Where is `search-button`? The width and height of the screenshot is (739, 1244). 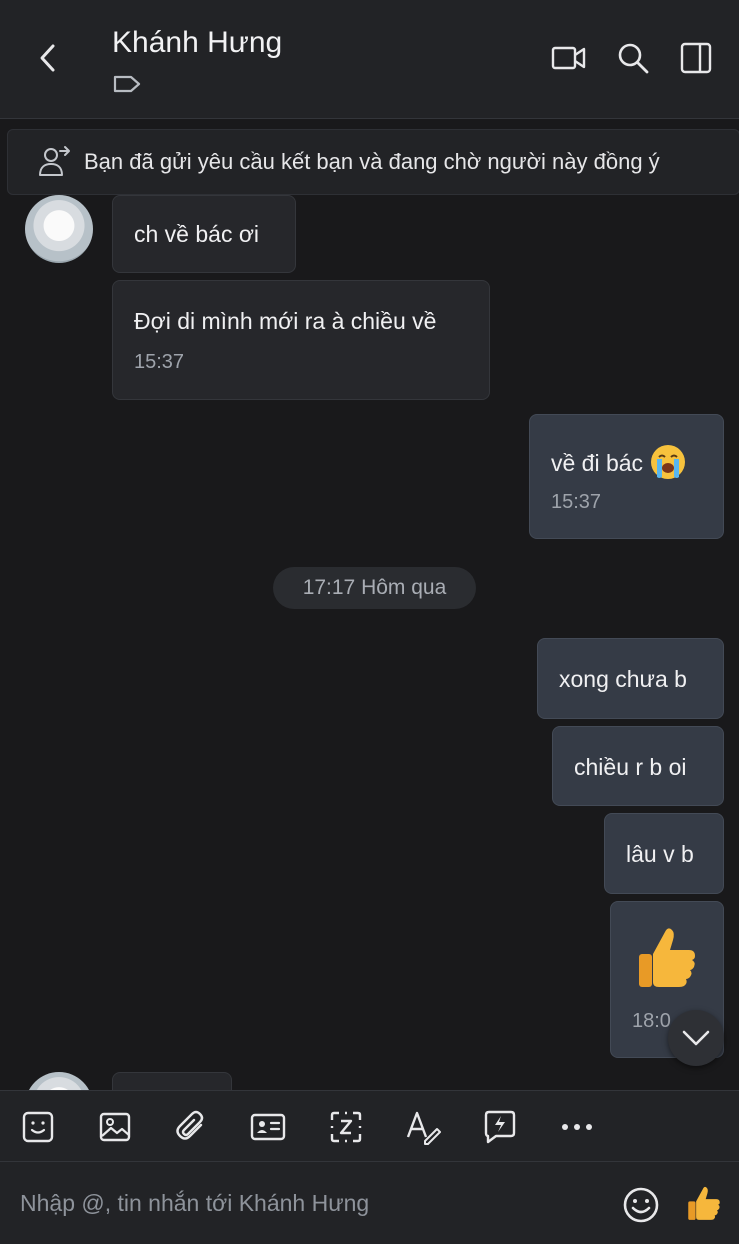
search-button is located at coordinates (633, 58).